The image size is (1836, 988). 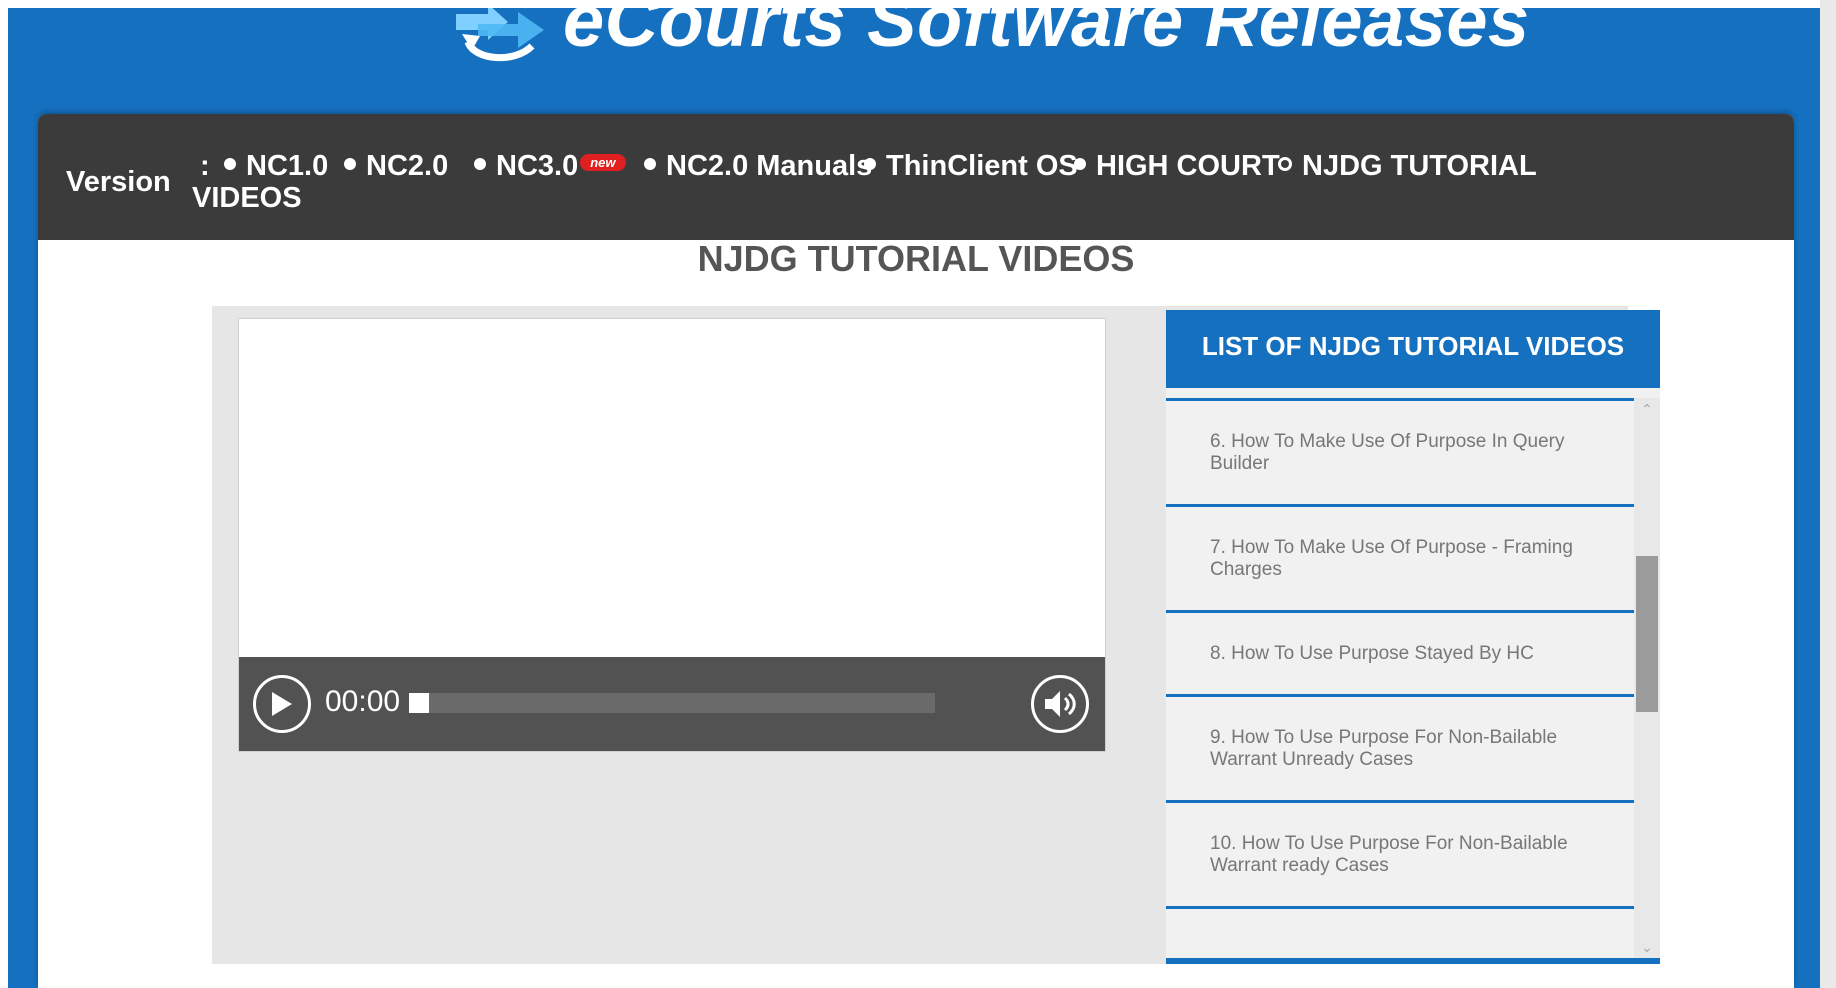 I want to click on page-title: NJDG TUTORIAL VIDEOS, so click(x=916, y=258).